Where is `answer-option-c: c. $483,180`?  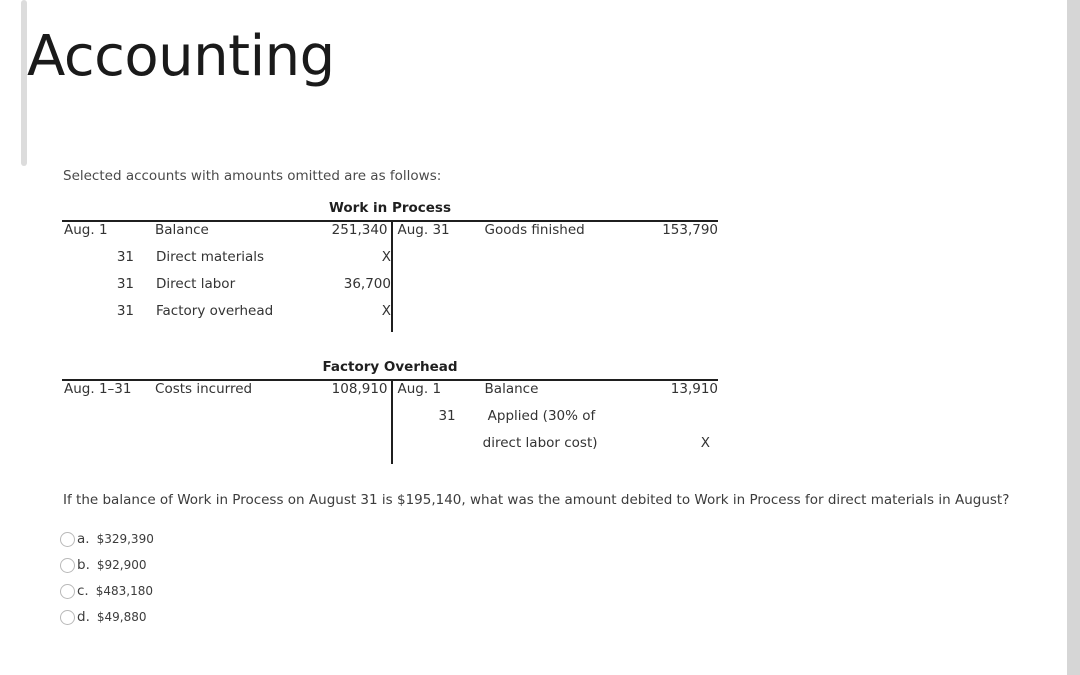 answer-option-c: c. $483,180 is located at coordinates (107, 591).